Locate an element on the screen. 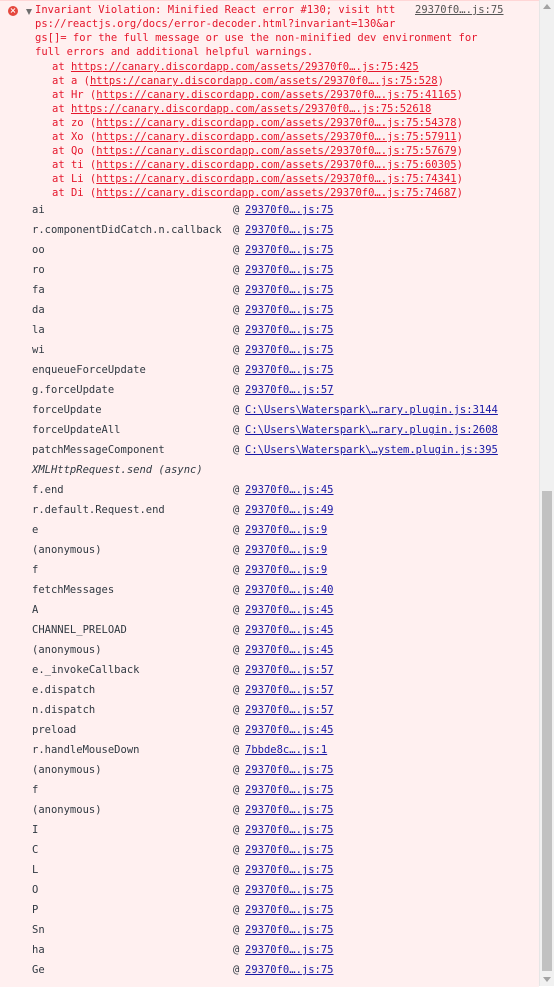 This screenshot has height=987, width=554. function-name: O is located at coordinates (35, 890).